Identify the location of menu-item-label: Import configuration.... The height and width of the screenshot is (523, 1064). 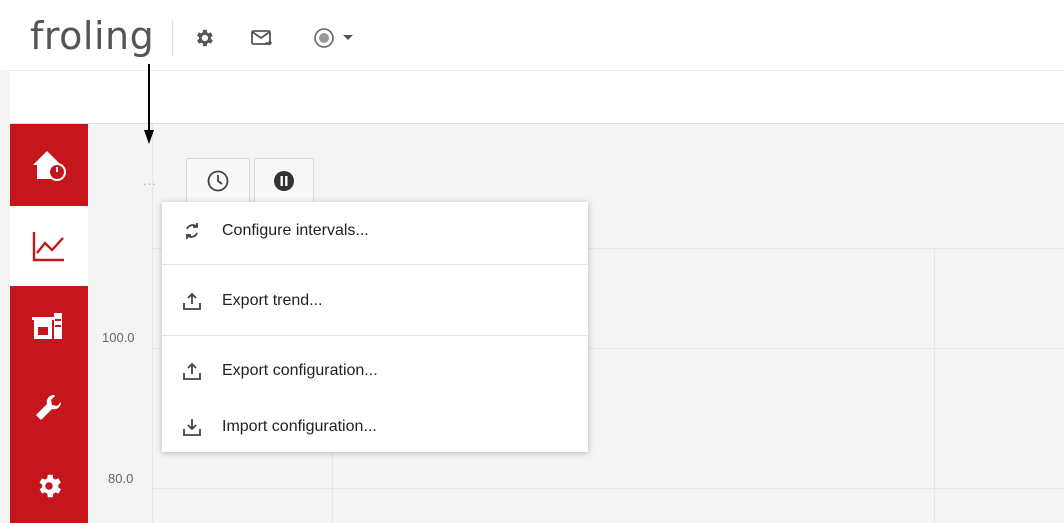
(299, 426).